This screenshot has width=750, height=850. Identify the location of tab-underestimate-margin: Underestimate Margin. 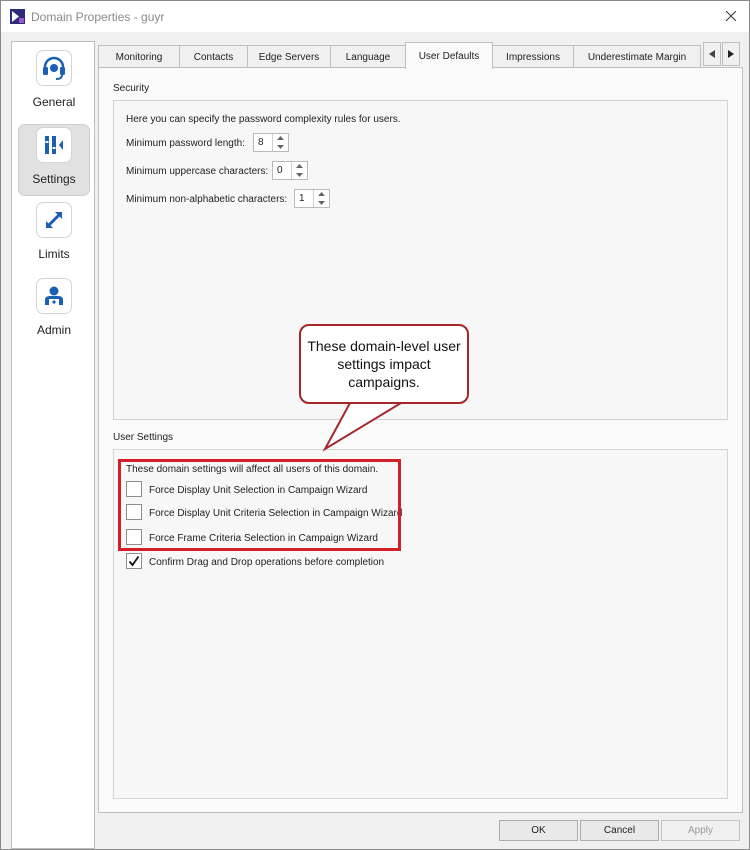
(637, 56).